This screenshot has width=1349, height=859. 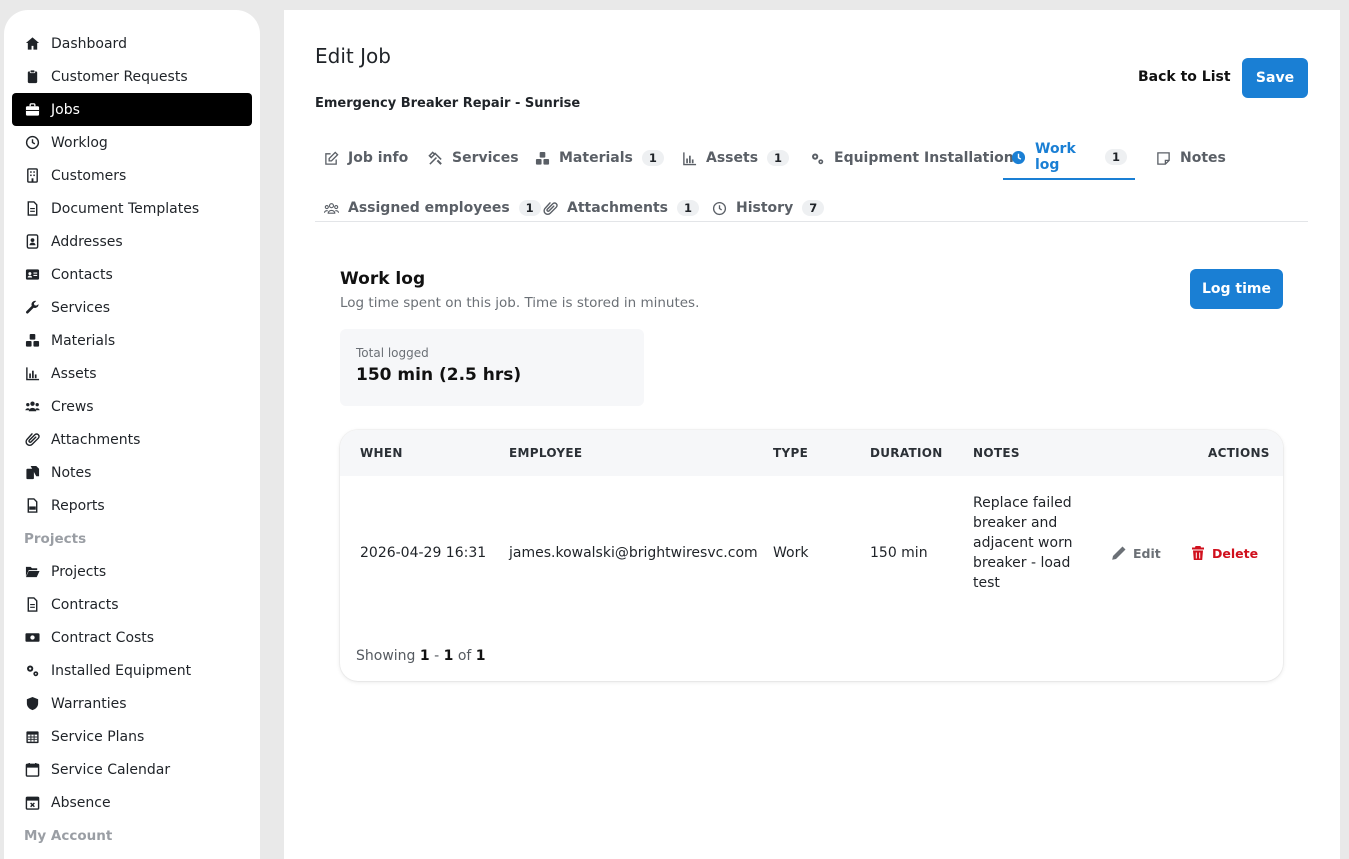 What do you see at coordinates (85, 604) in the screenshot?
I see `sidebar-item-label: Contracts` at bounding box center [85, 604].